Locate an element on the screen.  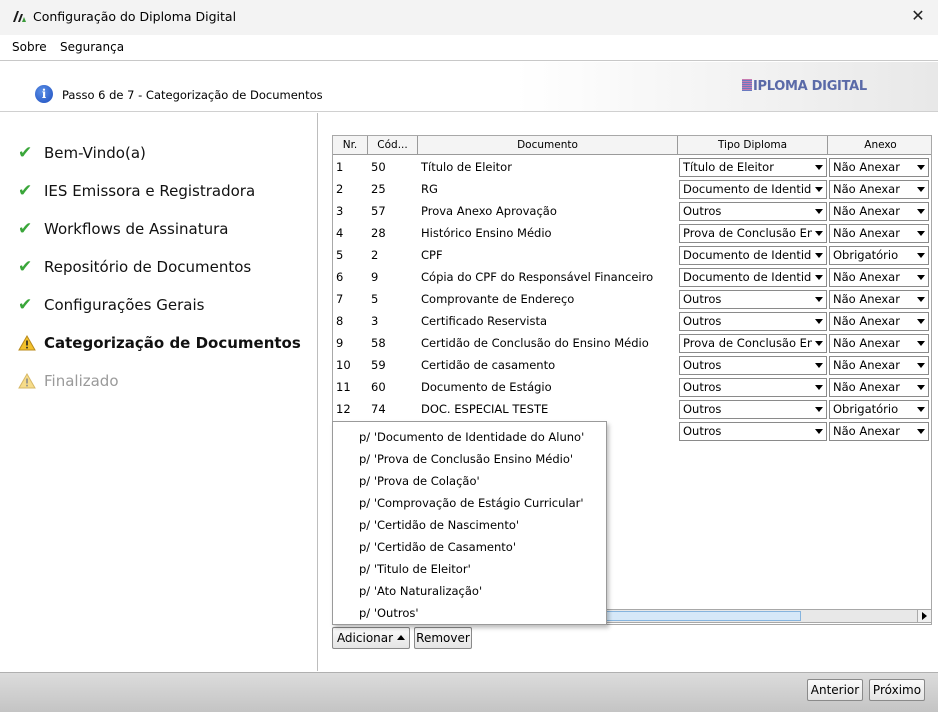
step-label: Workflows de Assinatura is located at coordinates (136, 229).